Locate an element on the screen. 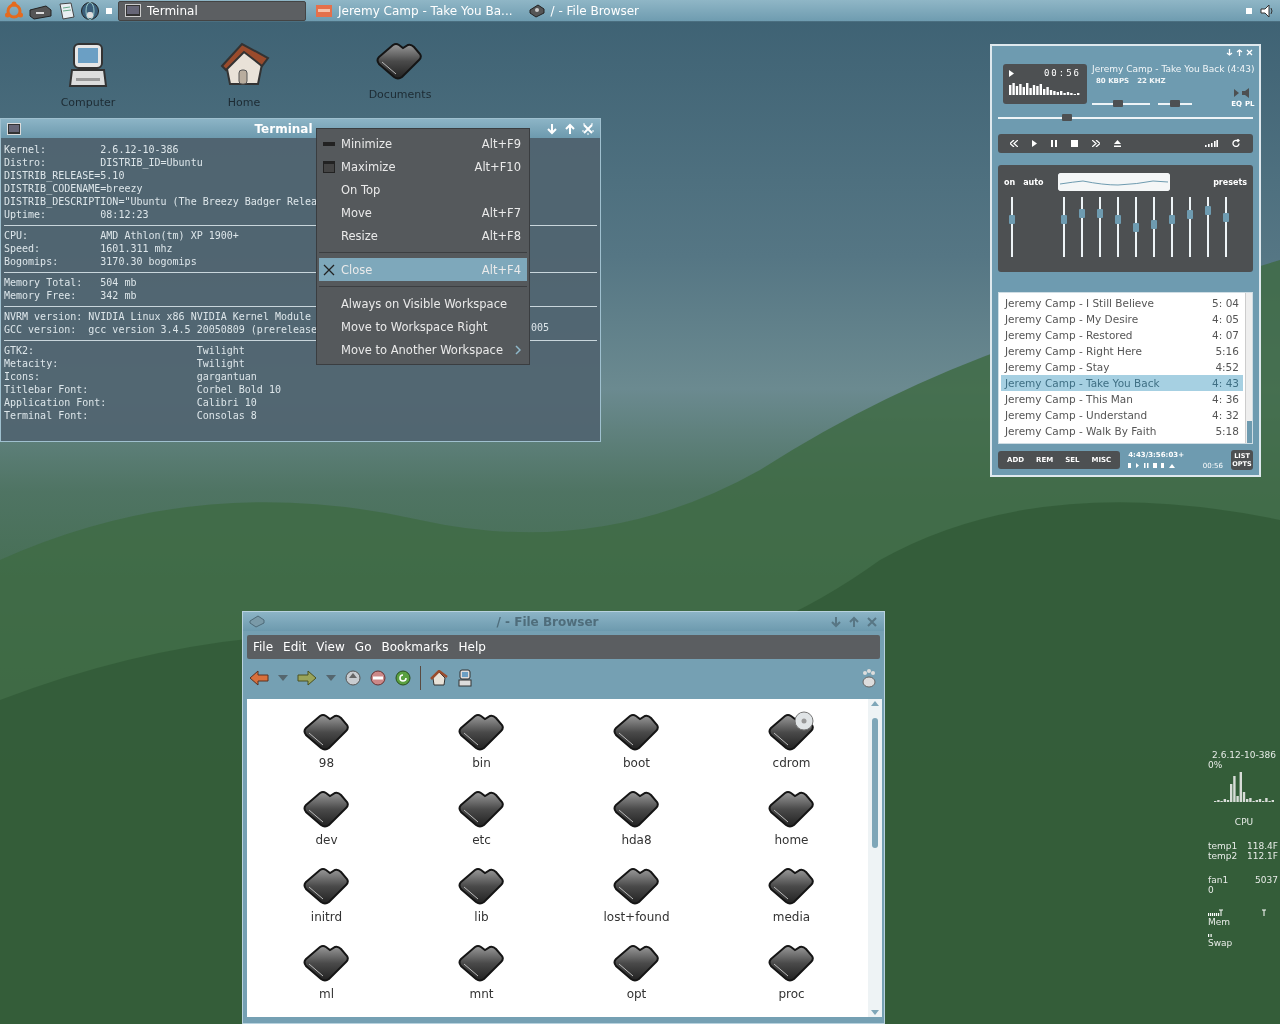 This screenshot has width=1280, height=1024. fast-forward-icon is located at coordinates (1096, 143).